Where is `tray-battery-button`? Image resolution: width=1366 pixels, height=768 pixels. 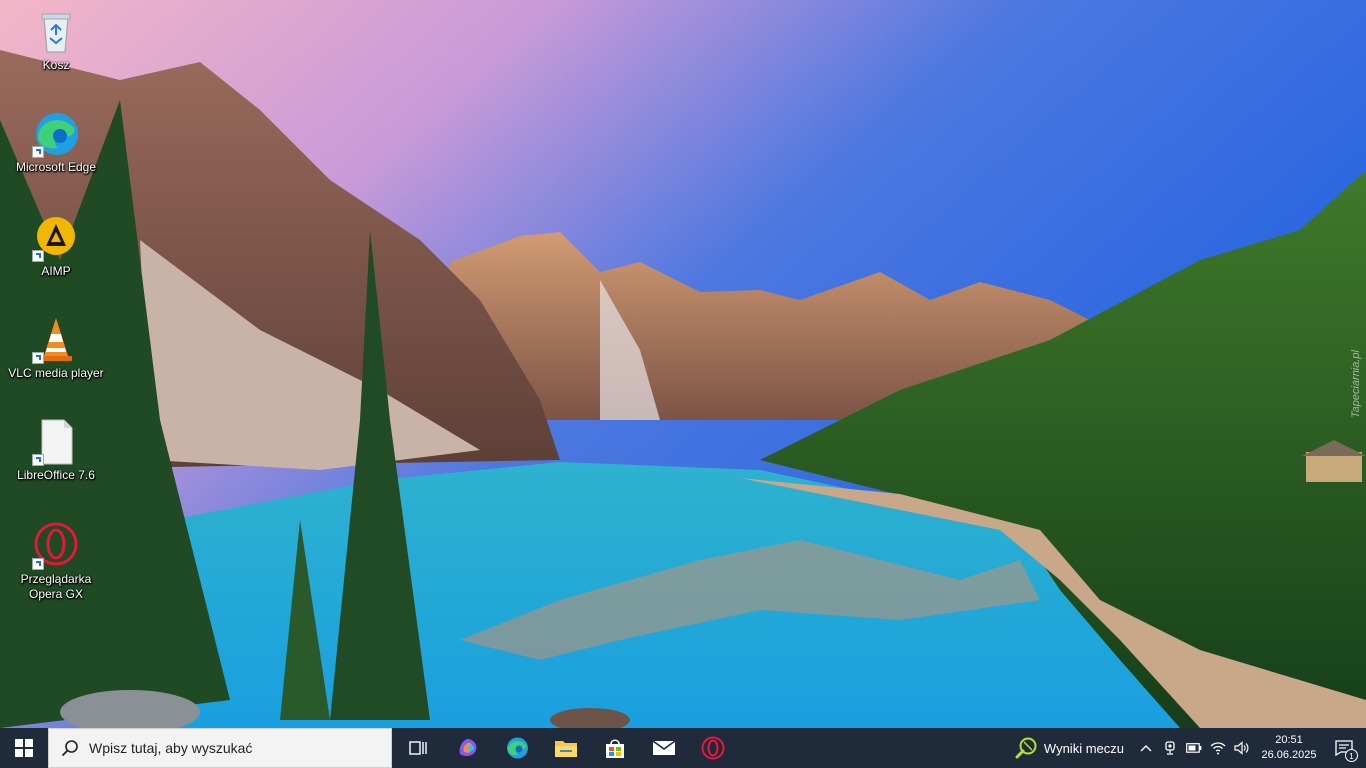 tray-battery-button is located at coordinates (1194, 748).